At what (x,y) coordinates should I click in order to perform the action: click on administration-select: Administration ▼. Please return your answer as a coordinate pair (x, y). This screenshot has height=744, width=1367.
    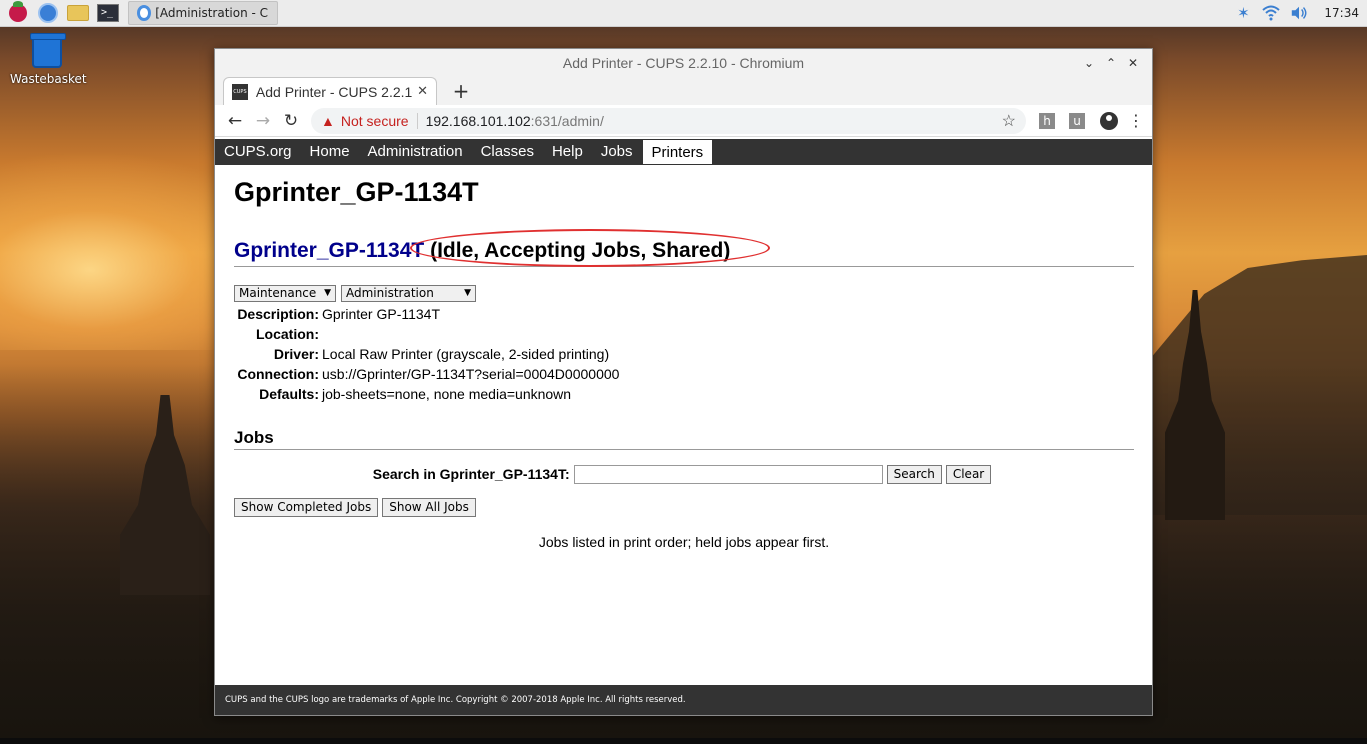
    Looking at the image, I should click on (408, 293).